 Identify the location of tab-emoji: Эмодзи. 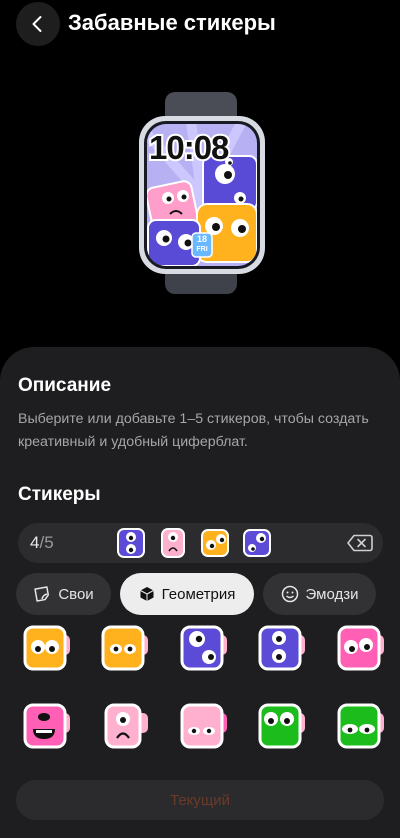
(319, 594).